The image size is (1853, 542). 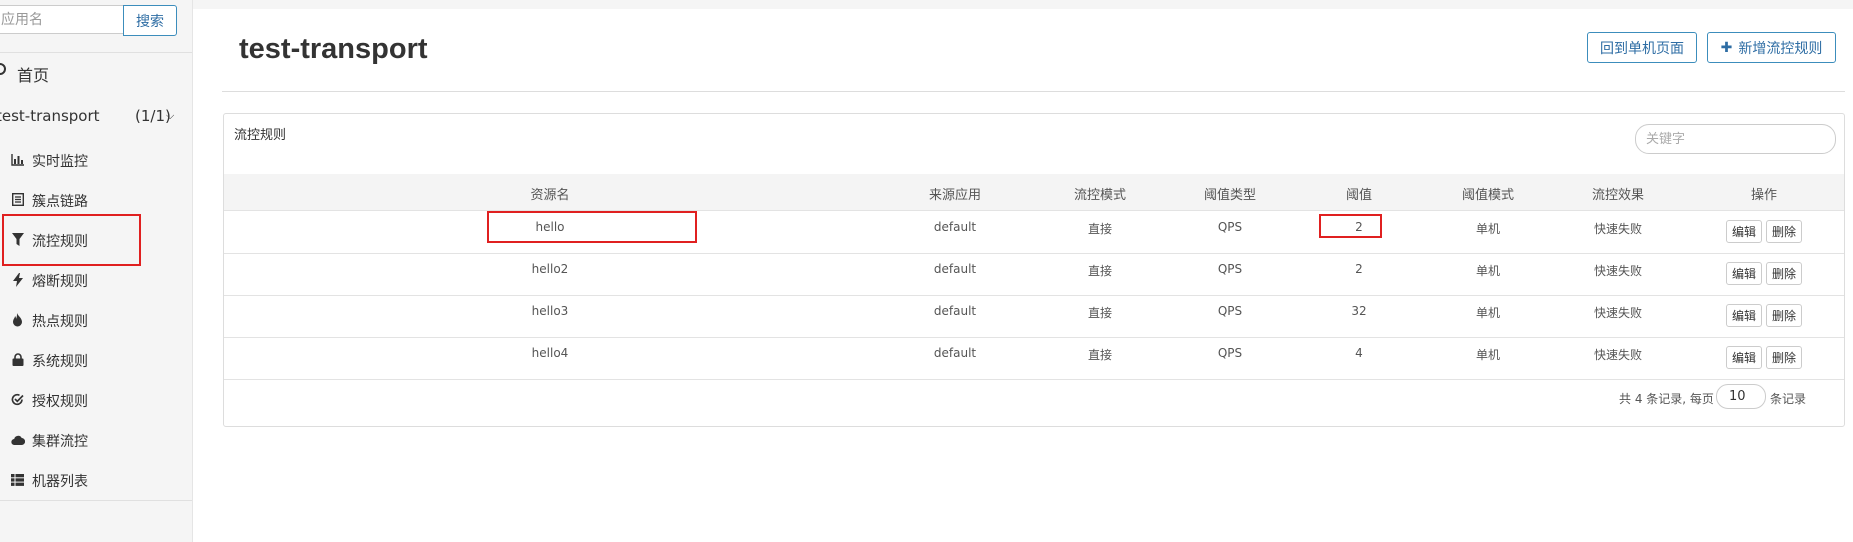 I want to click on lock-icon, so click(x=17, y=359).